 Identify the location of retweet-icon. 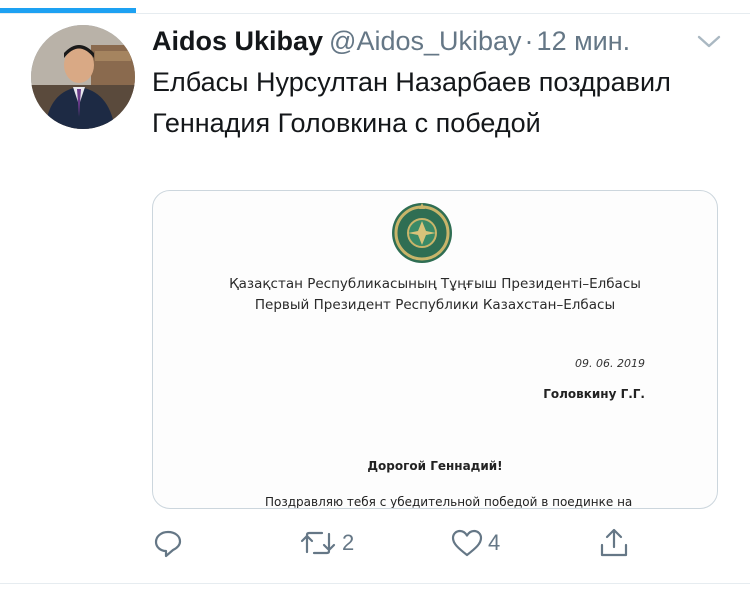
(318, 543).